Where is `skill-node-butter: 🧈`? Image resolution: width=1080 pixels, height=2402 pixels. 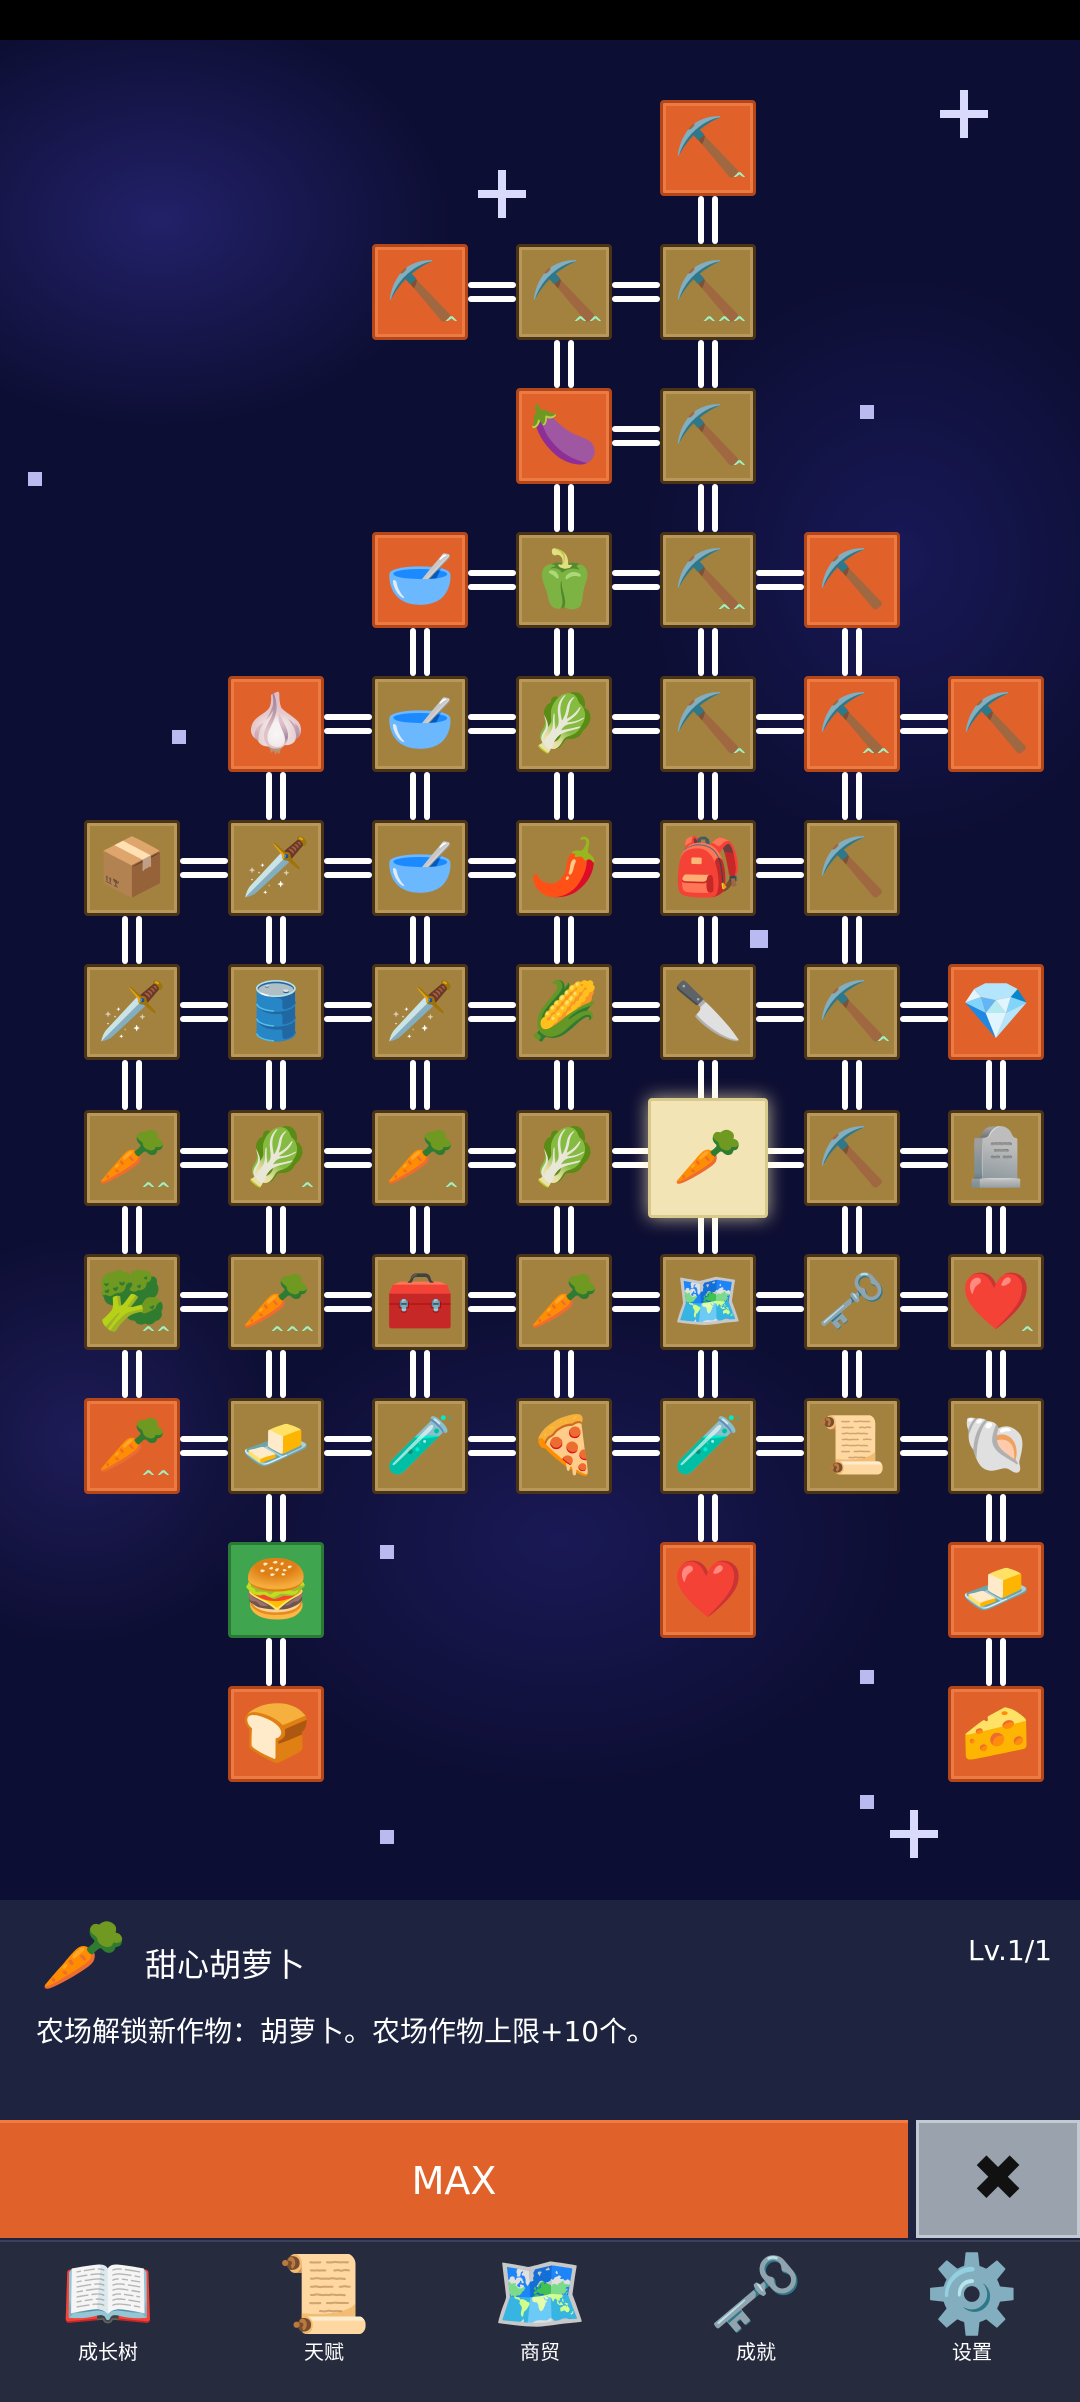
skill-node-butter: 🧈 is located at coordinates (996, 1590).